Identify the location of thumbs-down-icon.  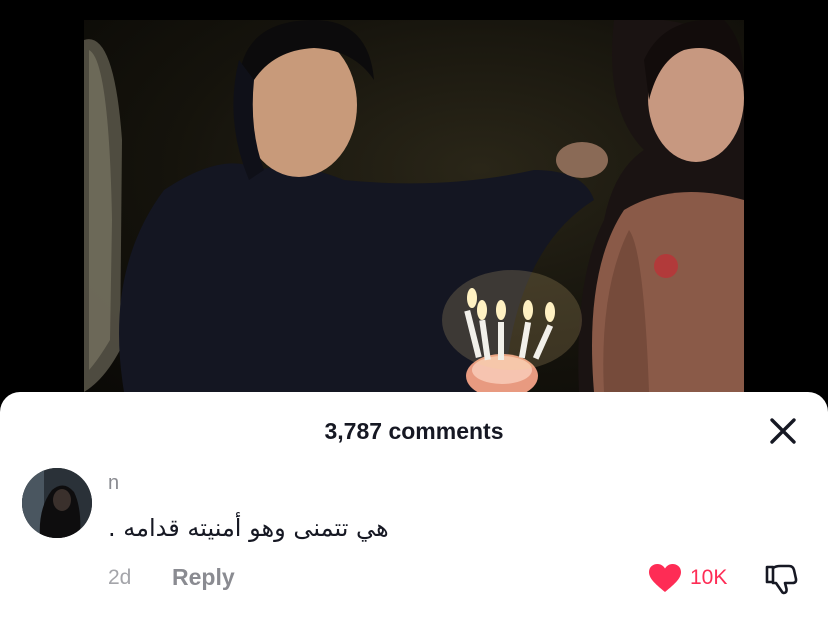
(781, 579).